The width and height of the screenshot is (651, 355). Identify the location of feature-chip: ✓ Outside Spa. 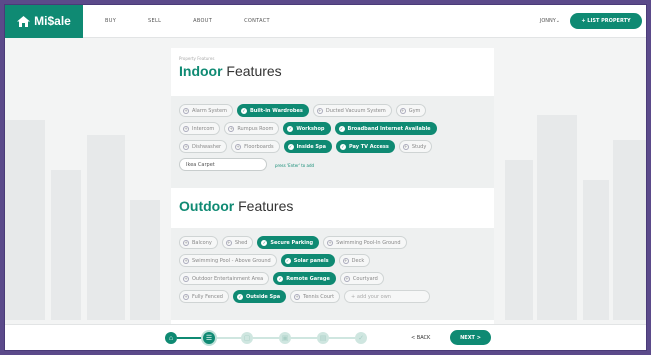
(259, 296).